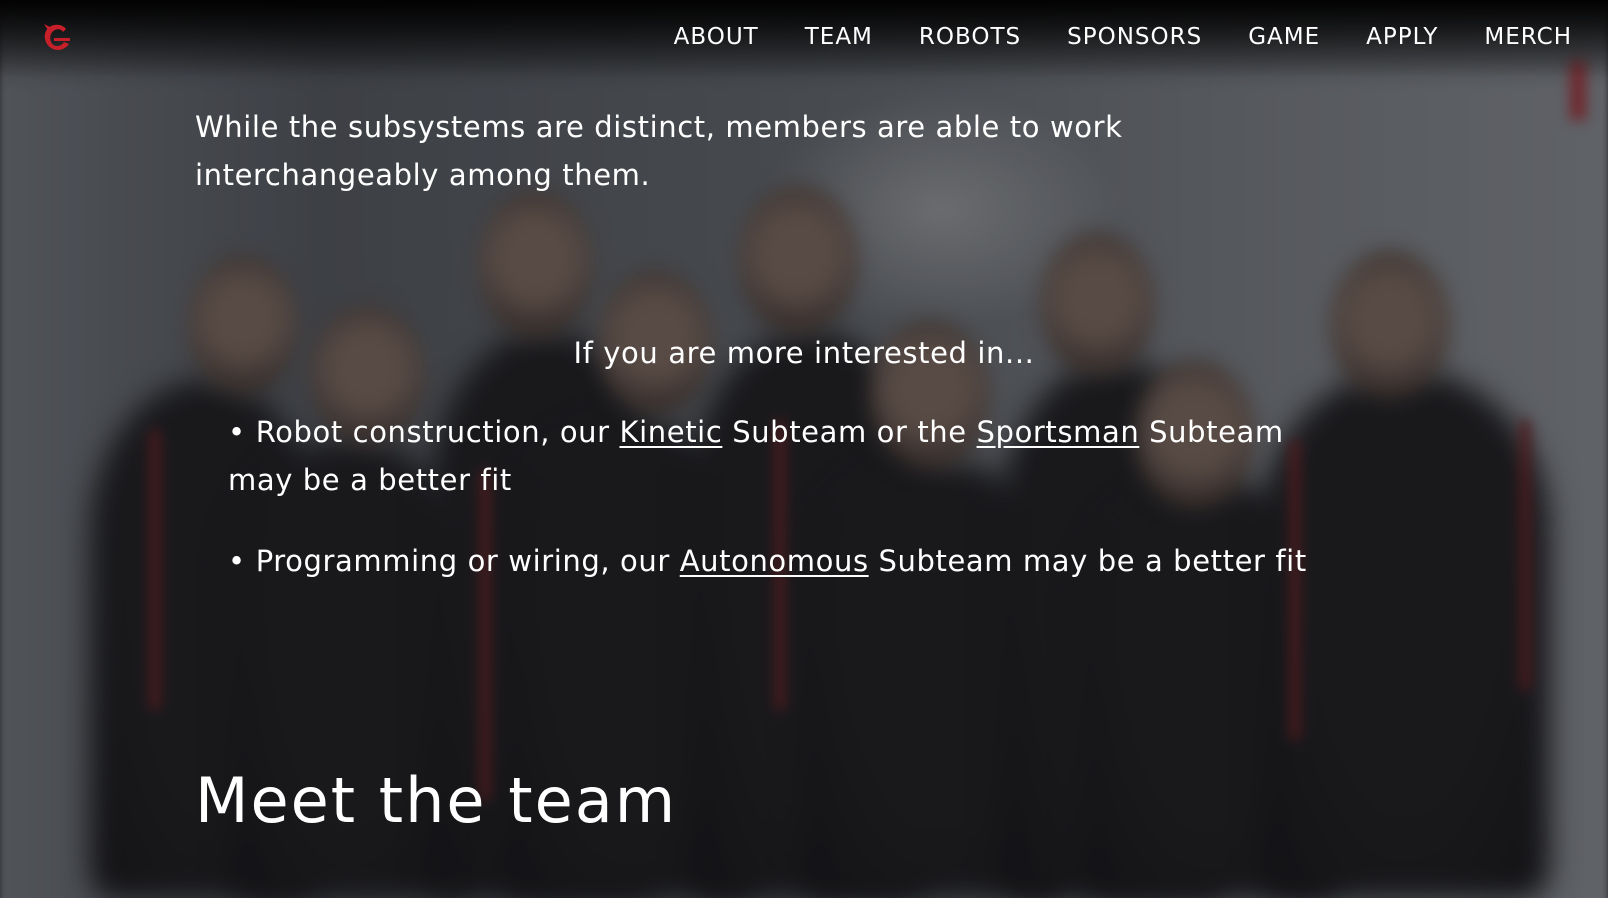 This screenshot has height=921, width=1608. I want to click on meet-the-team-heading: Meet the team, so click(436, 800).